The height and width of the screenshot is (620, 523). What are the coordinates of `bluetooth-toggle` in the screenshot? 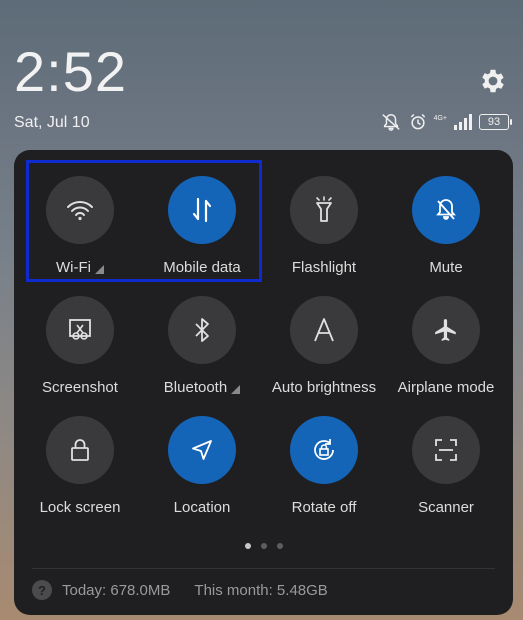 It's located at (202, 330).